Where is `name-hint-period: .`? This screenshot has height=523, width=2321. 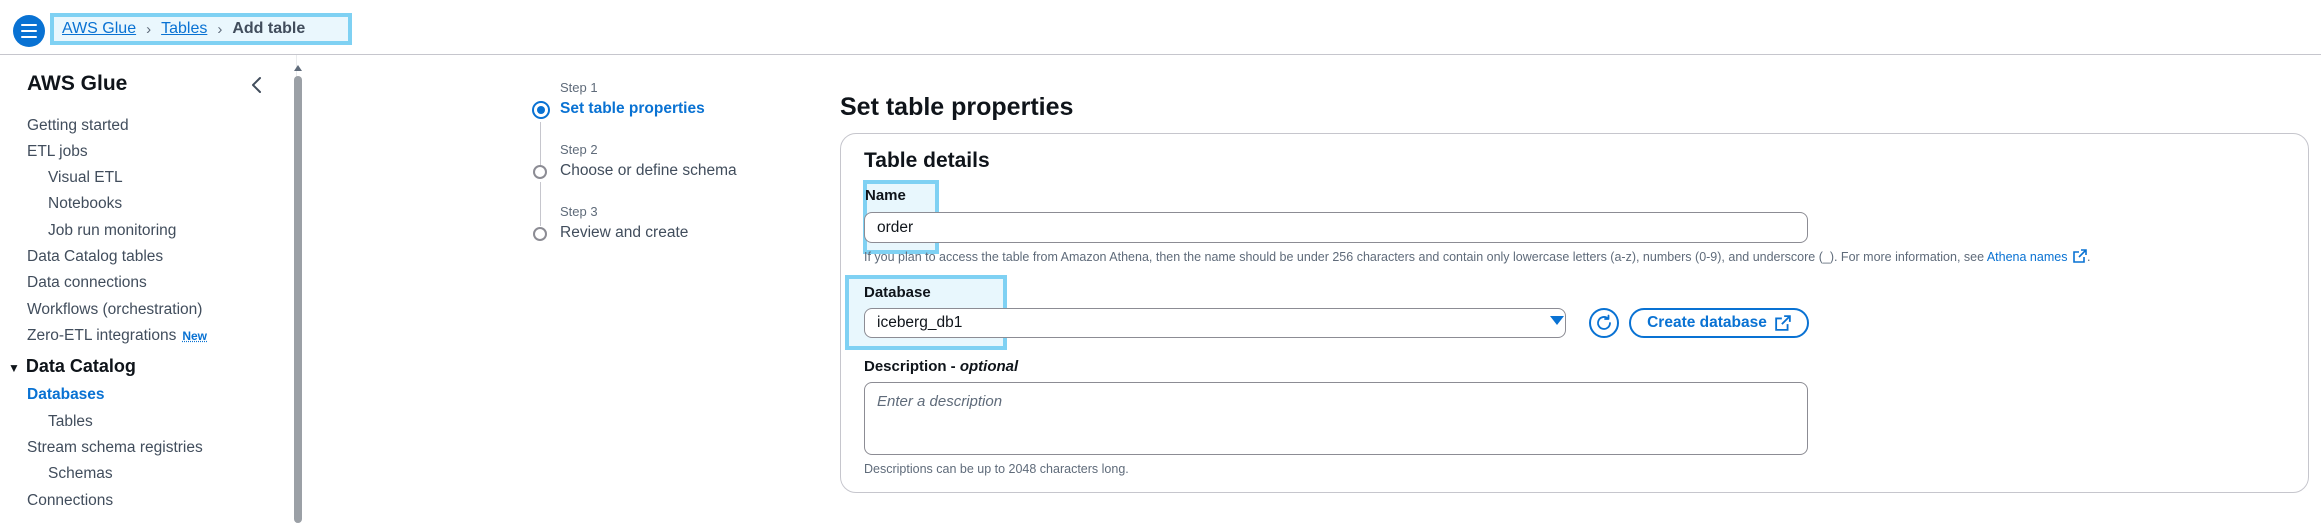
name-hint-period: . is located at coordinates (2088, 257).